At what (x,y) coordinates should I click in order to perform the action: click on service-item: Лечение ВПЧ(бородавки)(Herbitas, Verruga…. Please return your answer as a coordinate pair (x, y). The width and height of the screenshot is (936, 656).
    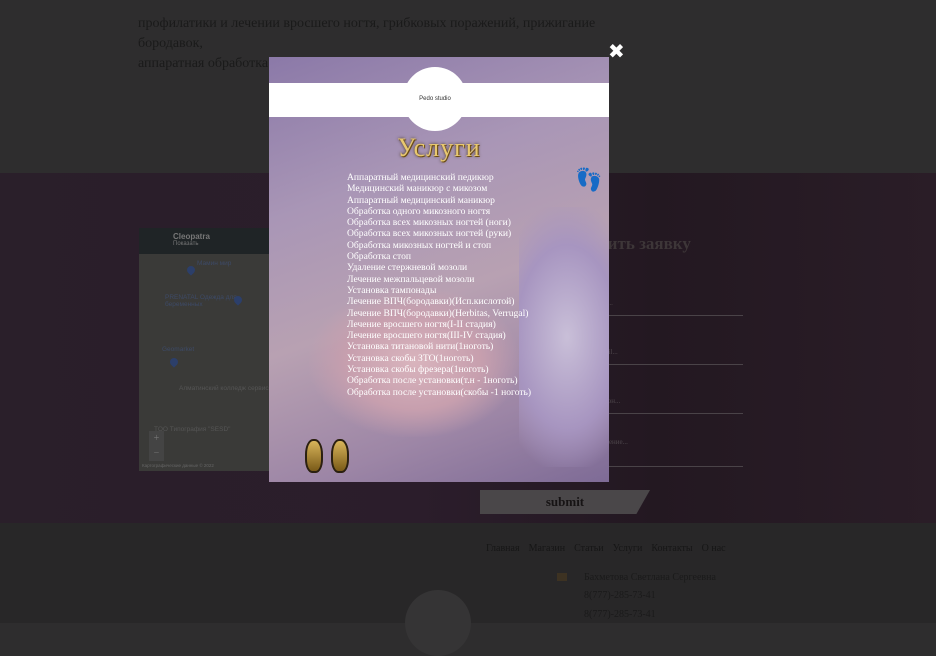
    Looking at the image, I should click on (438, 313).